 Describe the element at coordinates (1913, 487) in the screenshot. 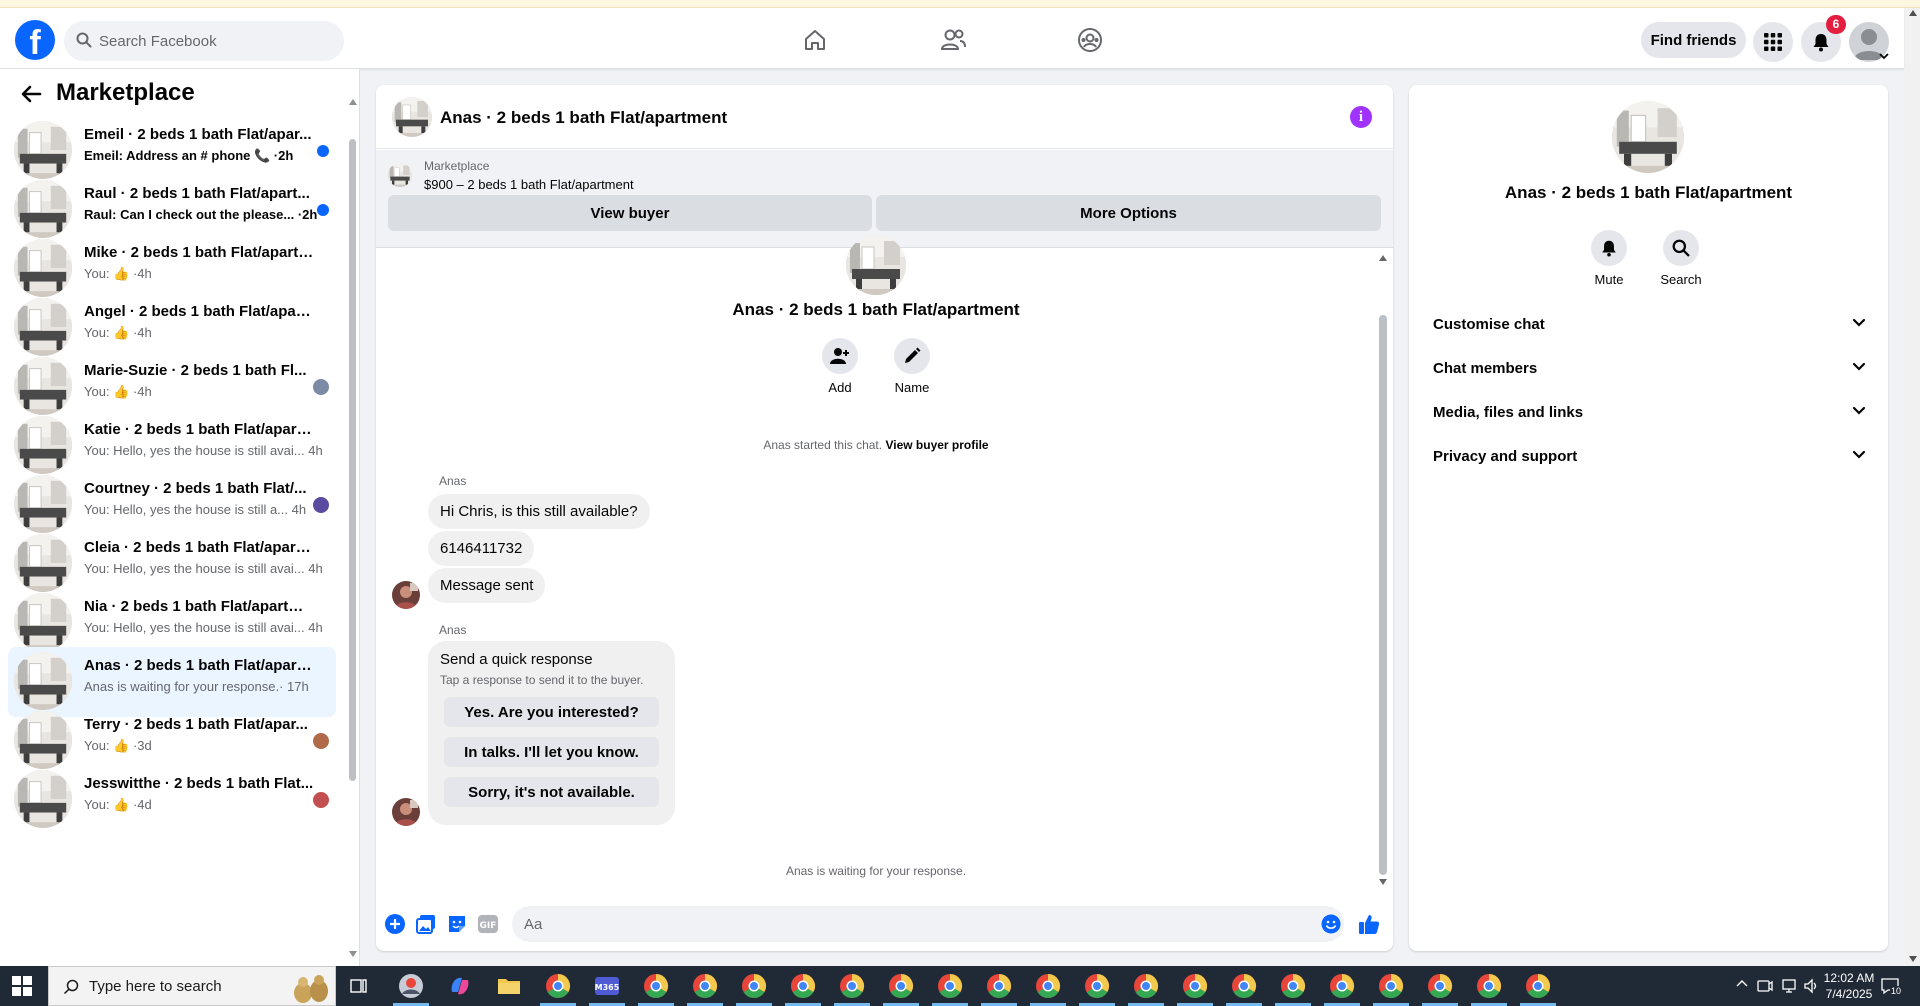

I see `page-scrollbar` at that location.